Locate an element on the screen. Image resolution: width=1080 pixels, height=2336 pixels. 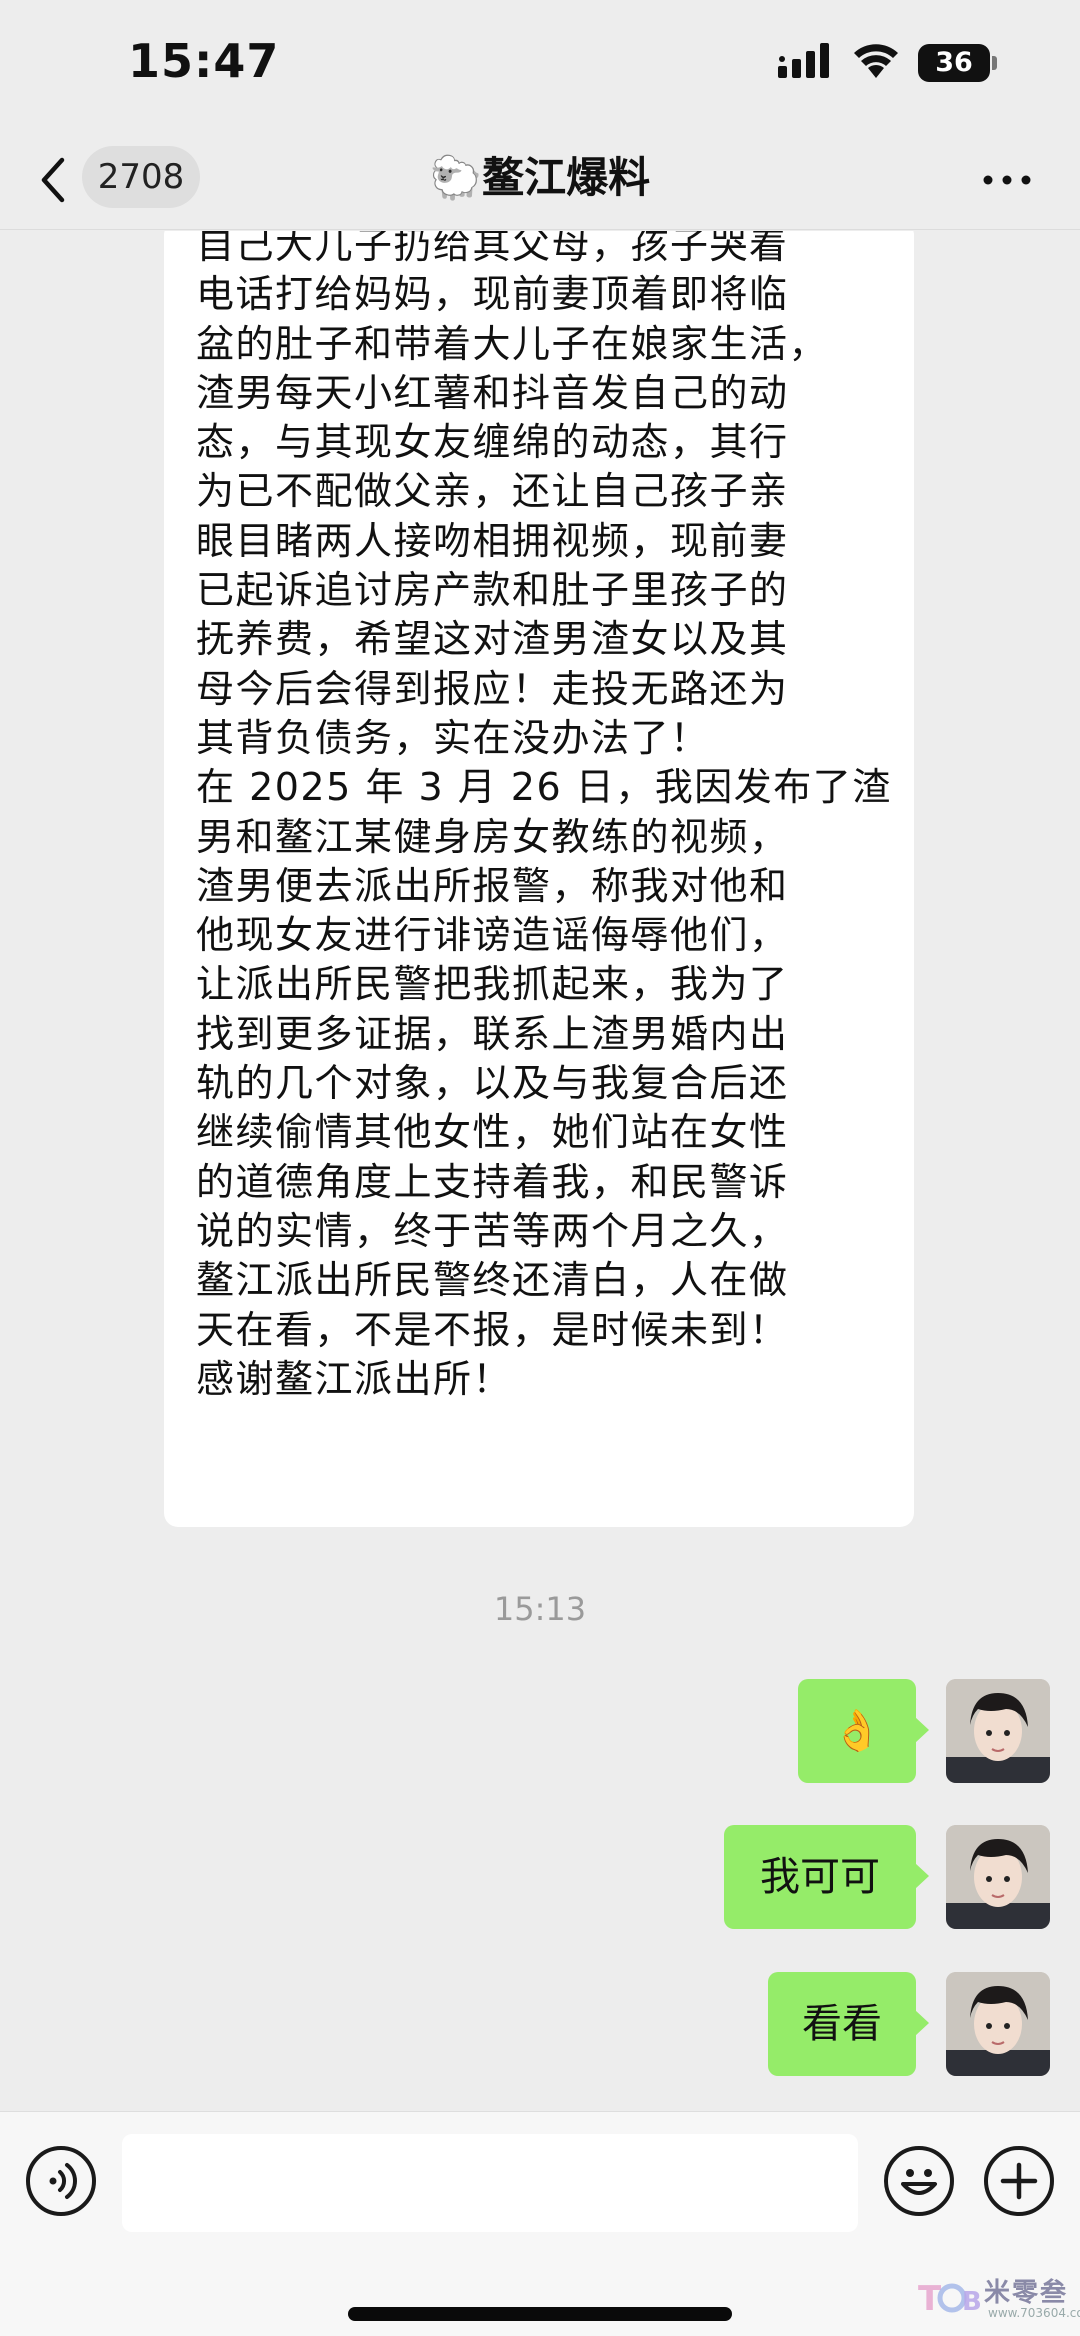
battery-level: 36 is located at coordinates (954, 62).